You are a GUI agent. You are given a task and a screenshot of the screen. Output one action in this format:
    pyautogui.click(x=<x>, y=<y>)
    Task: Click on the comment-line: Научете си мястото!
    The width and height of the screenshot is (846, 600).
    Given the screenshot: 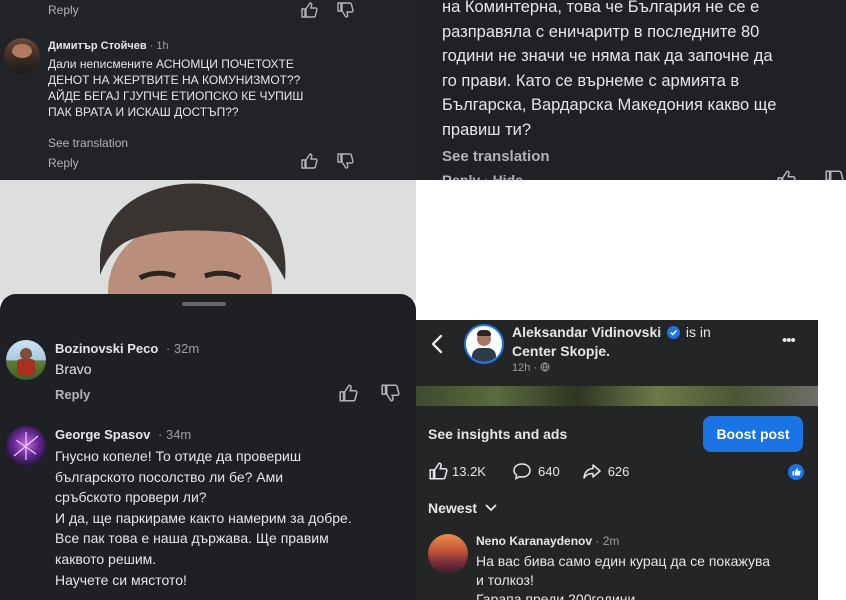 What is the action you would take?
    pyautogui.click(x=121, y=579)
    